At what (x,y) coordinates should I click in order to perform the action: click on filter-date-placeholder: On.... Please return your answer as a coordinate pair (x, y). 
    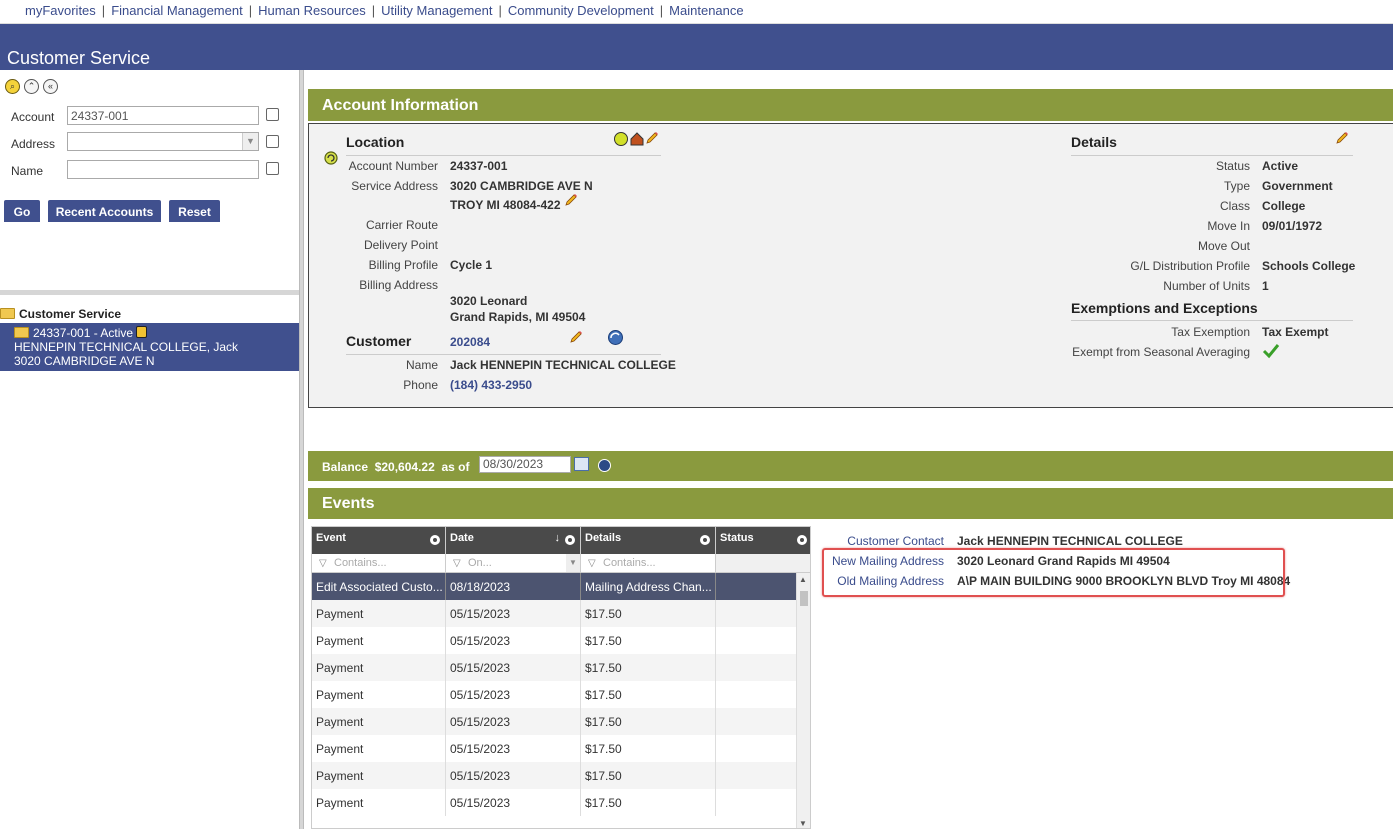
    Looking at the image, I should click on (480, 563).